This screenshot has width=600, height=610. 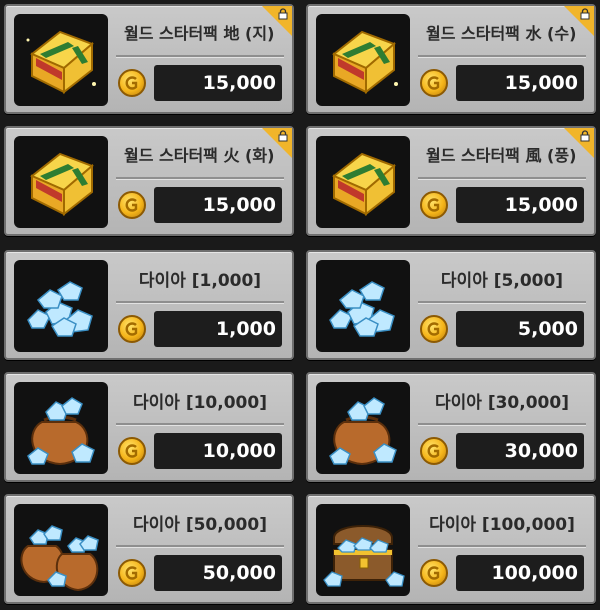 What do you see at coordinates (149, 549) in the screenshot?
I see `shop-item-diamond-50000: 다이아 [50,000] 50,000` at bounding box center [149, 549].